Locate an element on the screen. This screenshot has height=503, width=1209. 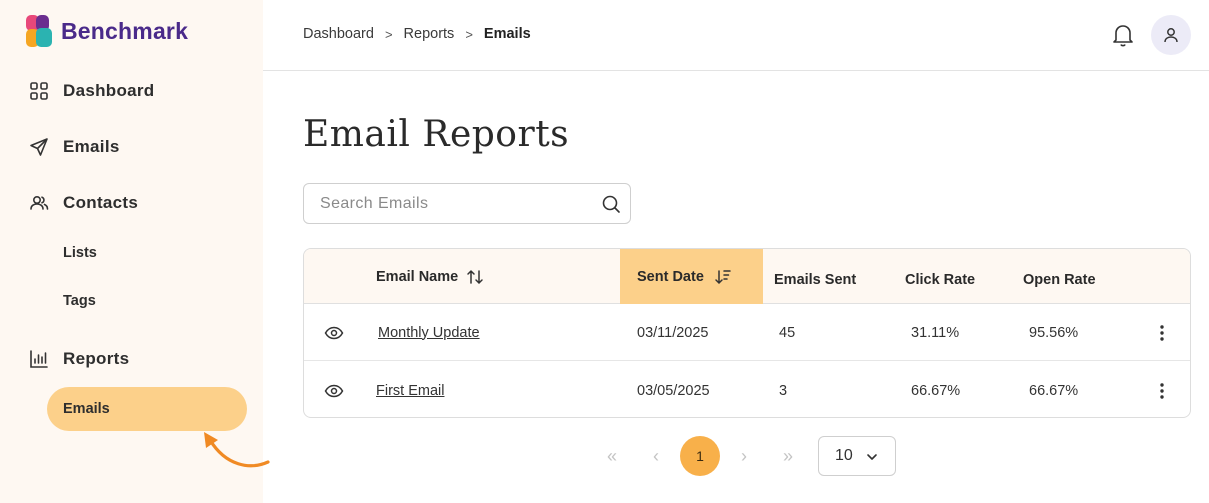
sidebar-item-label: Reports is located at coordinates (96, 358).